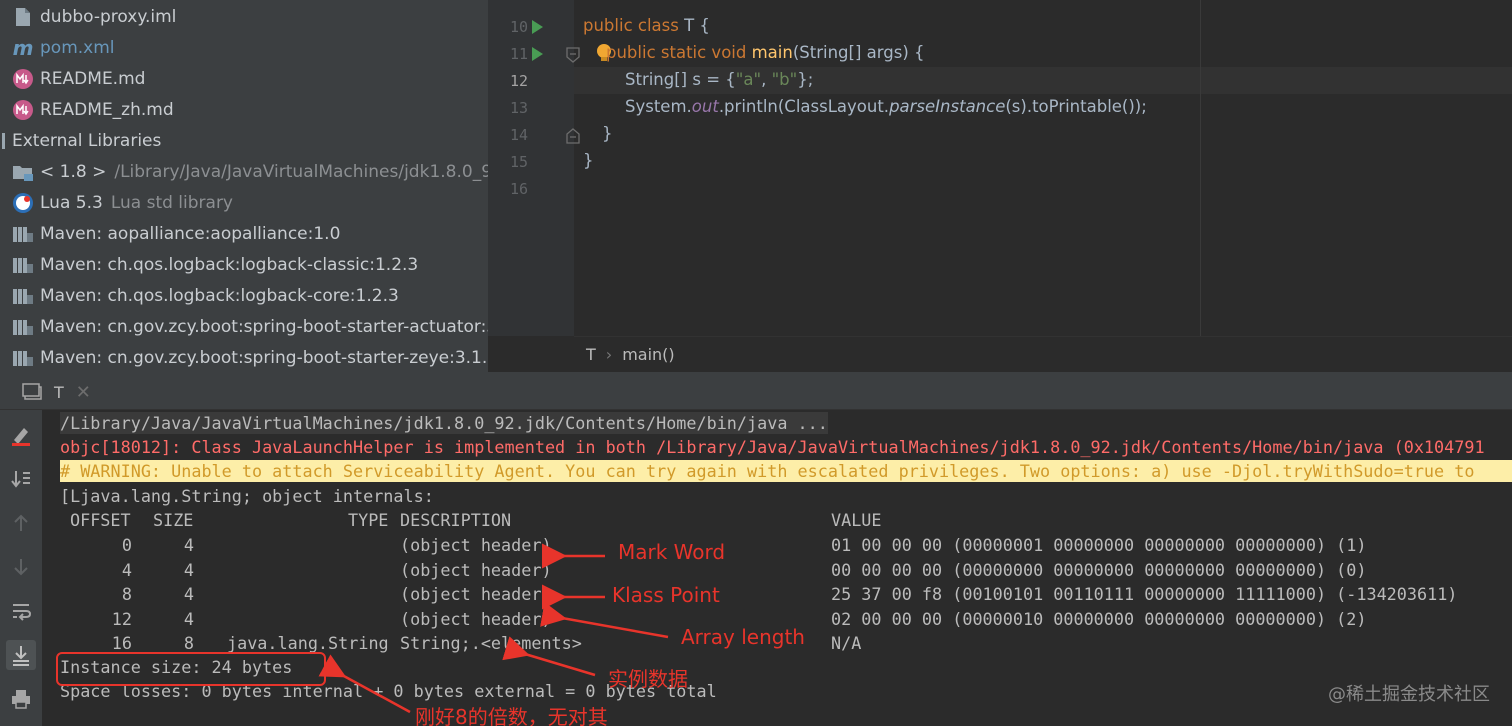 This screenshot has height=726, width=1512. What do you see at coordinates (672, 552) in the screenshot?
I see `mark-word-annotation: Mark Word` at bounding box center [672, 552].